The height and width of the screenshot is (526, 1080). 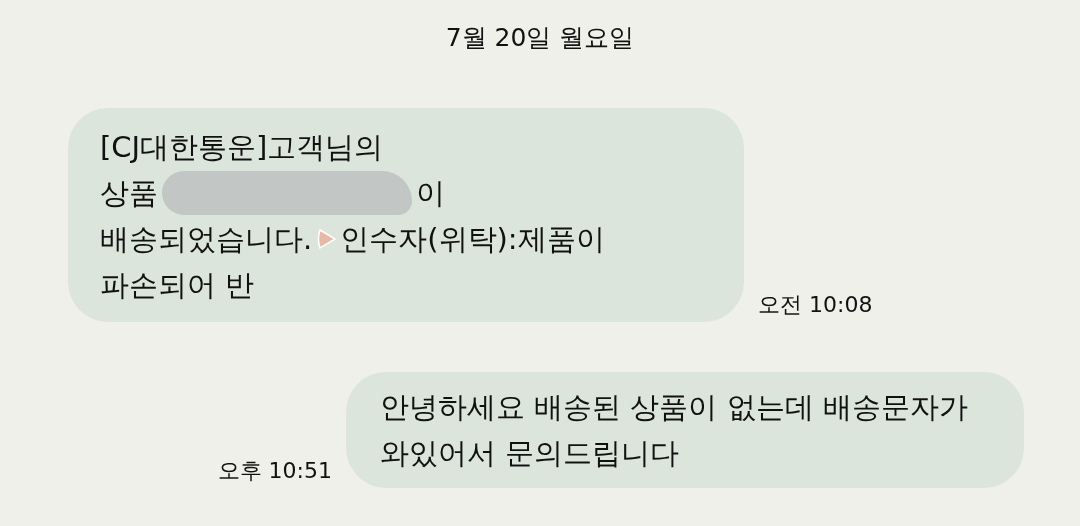 What do you see at coordinates (815, 305) in the screenshot?
I see `message-time: 오전 10:08` at bounding box center [815, 305].